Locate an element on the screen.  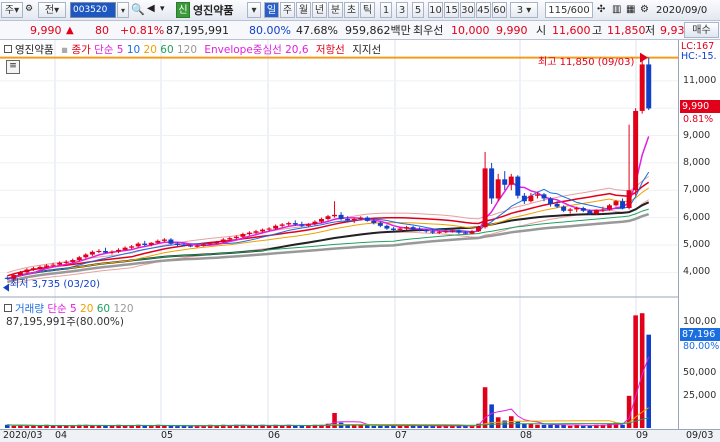
minute-tab: 15 is located at coordinates (451, 10).